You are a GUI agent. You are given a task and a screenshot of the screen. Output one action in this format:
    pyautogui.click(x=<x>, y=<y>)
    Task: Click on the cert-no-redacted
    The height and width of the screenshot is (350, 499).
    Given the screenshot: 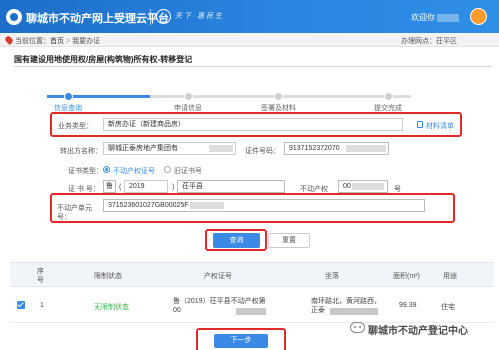 What is the action you would take?
    pyautogui.click(x=366, y=148)
    